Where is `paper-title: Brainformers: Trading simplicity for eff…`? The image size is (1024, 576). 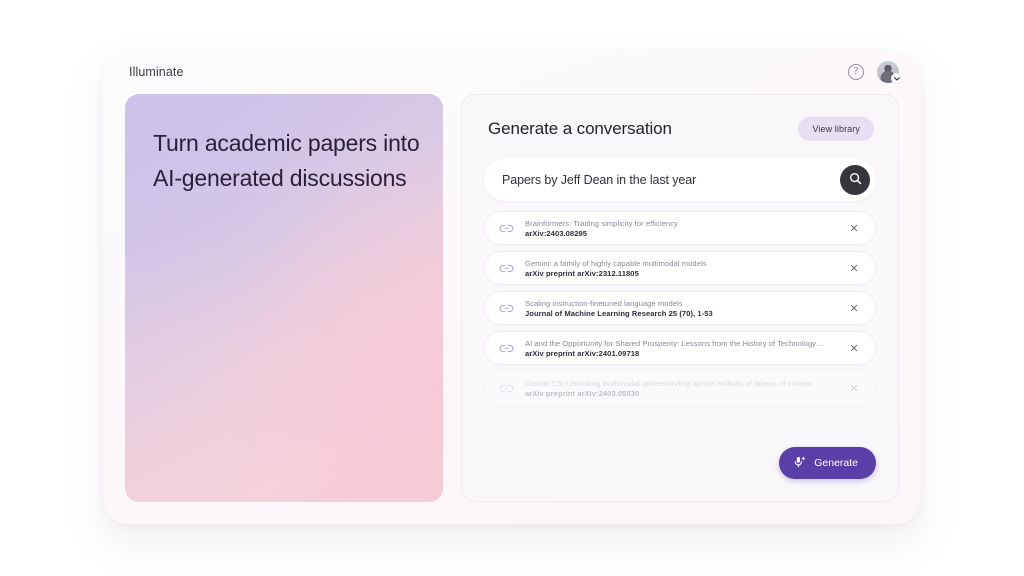 paper-title: Brainformers: Trading simplicity for eff… is located at coordinates (601, 223).